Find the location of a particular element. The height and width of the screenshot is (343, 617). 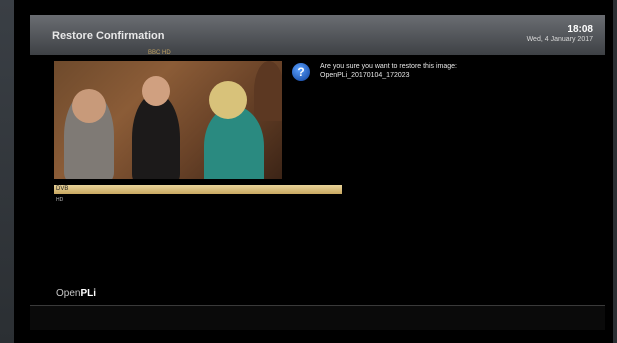

left-edge-panel is located at coordinates (7, 171).